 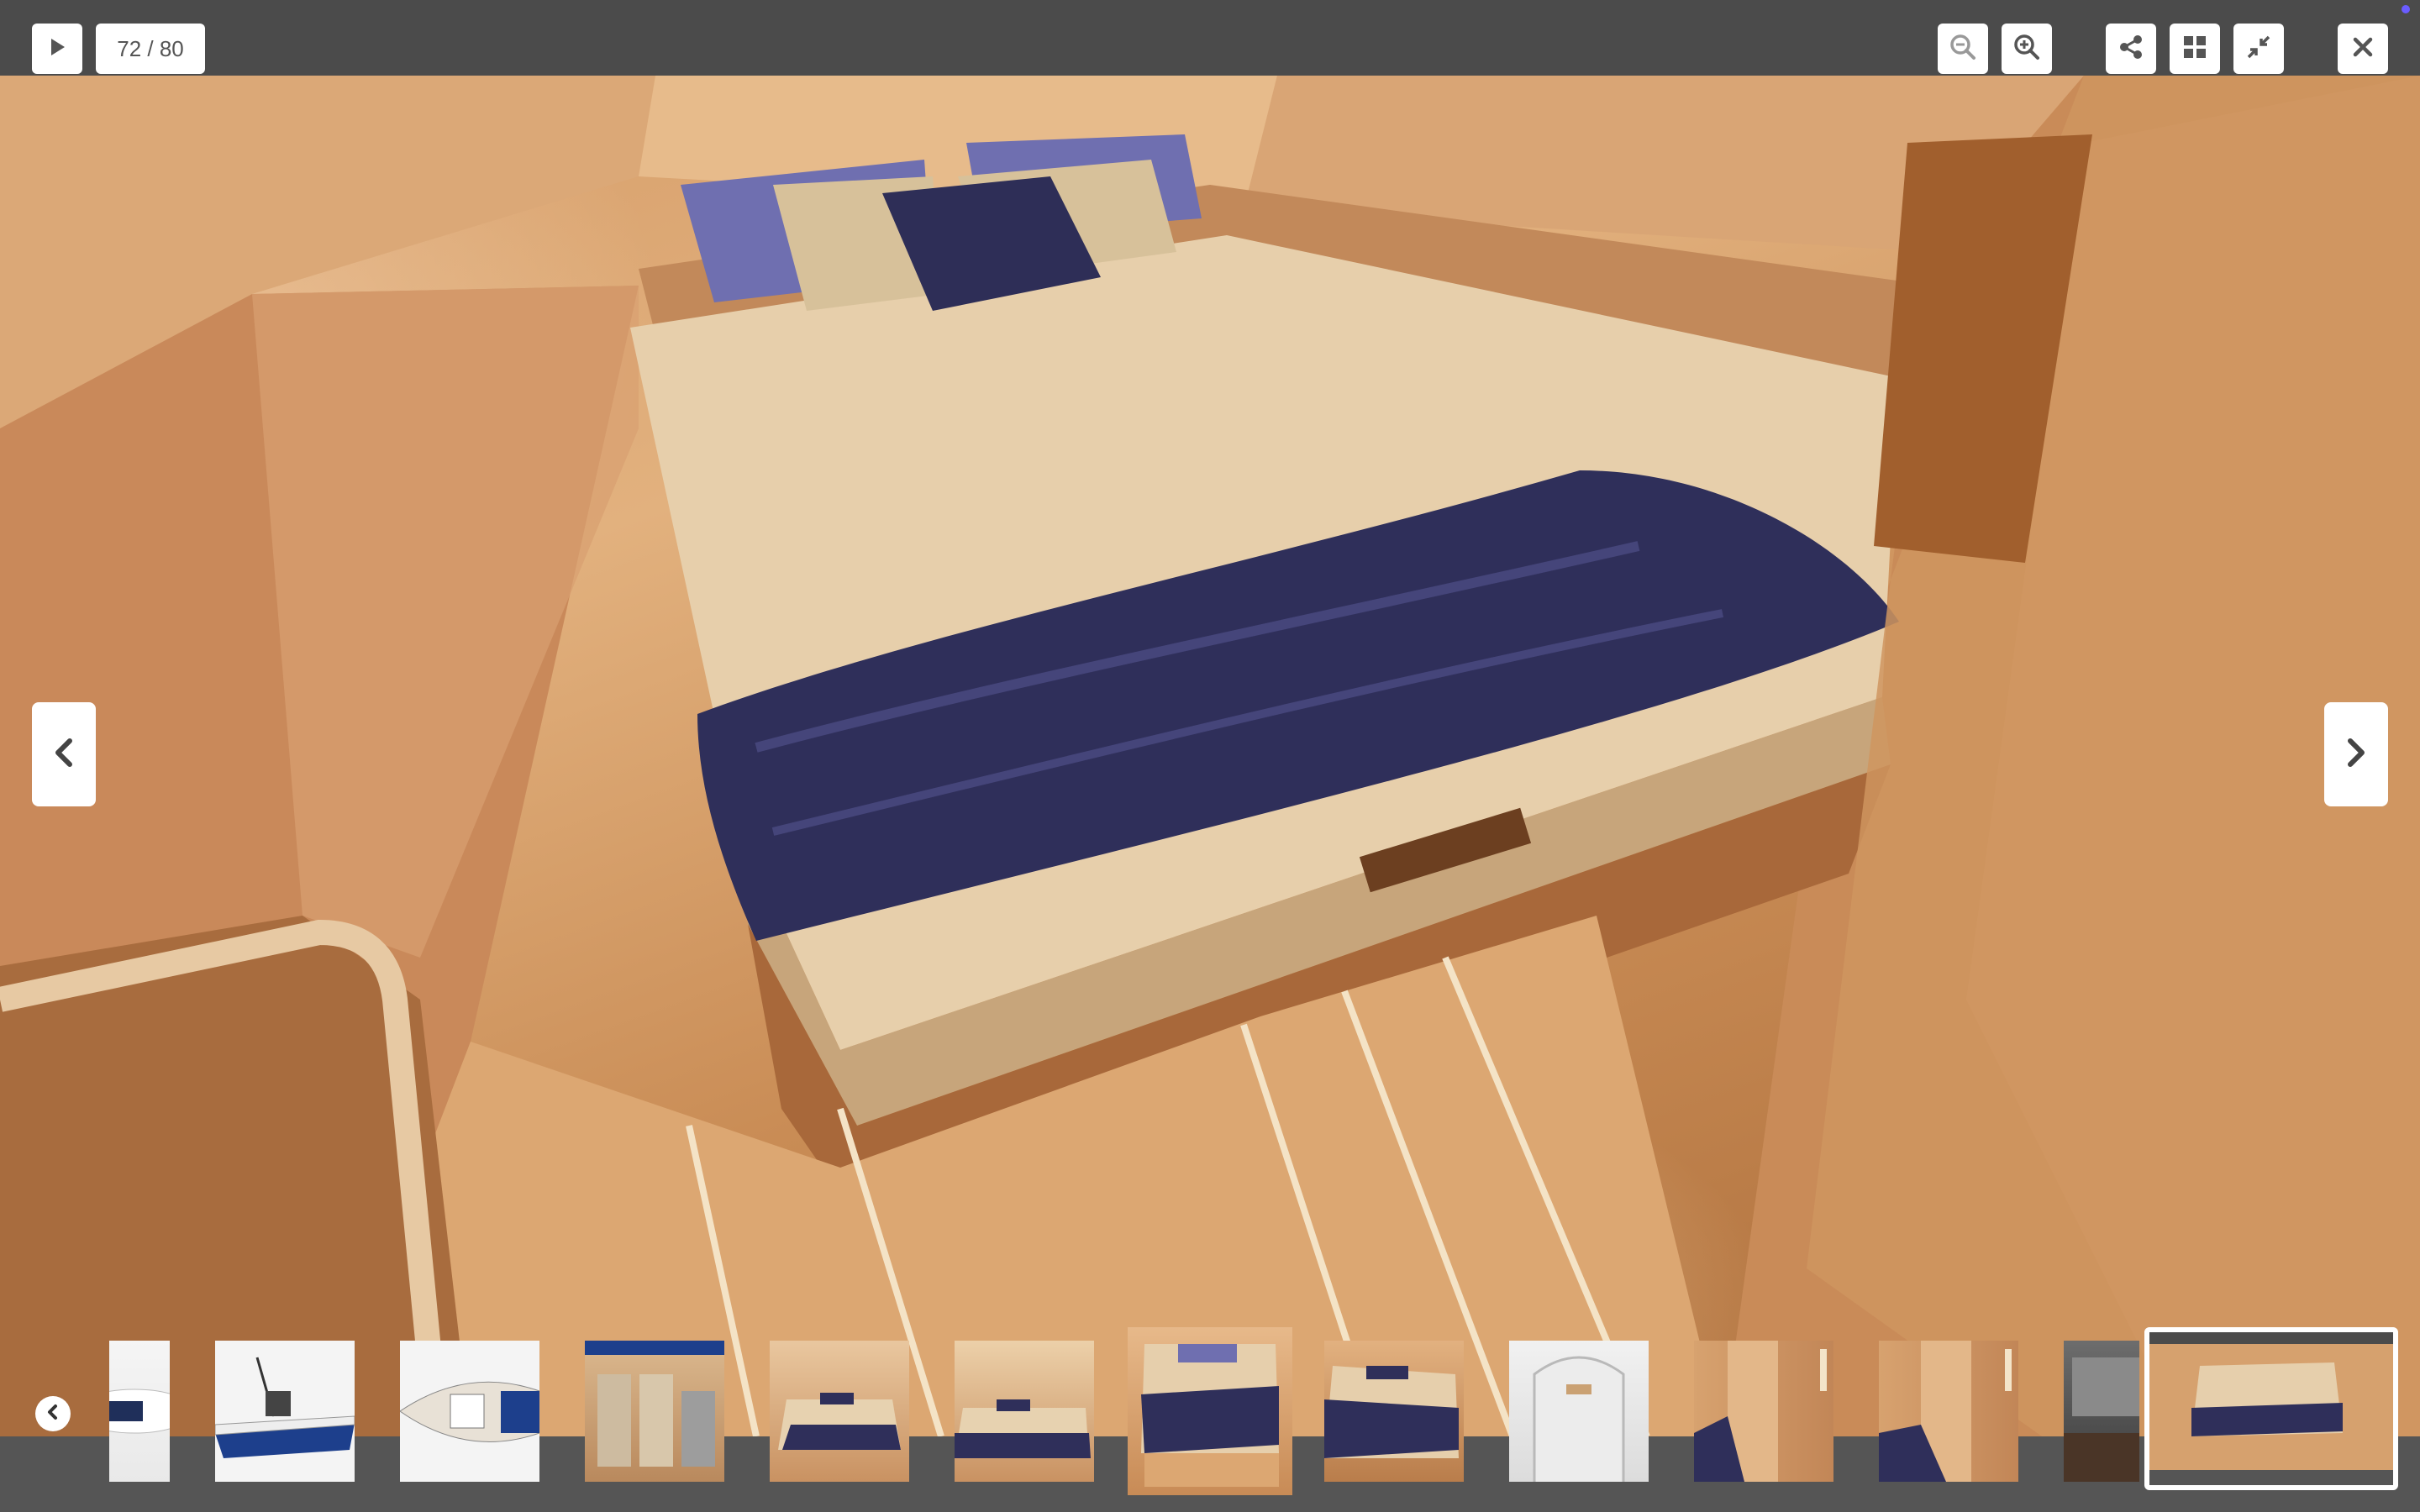 I want to click on thumbnail-active, so click(x=2271, y=1408).